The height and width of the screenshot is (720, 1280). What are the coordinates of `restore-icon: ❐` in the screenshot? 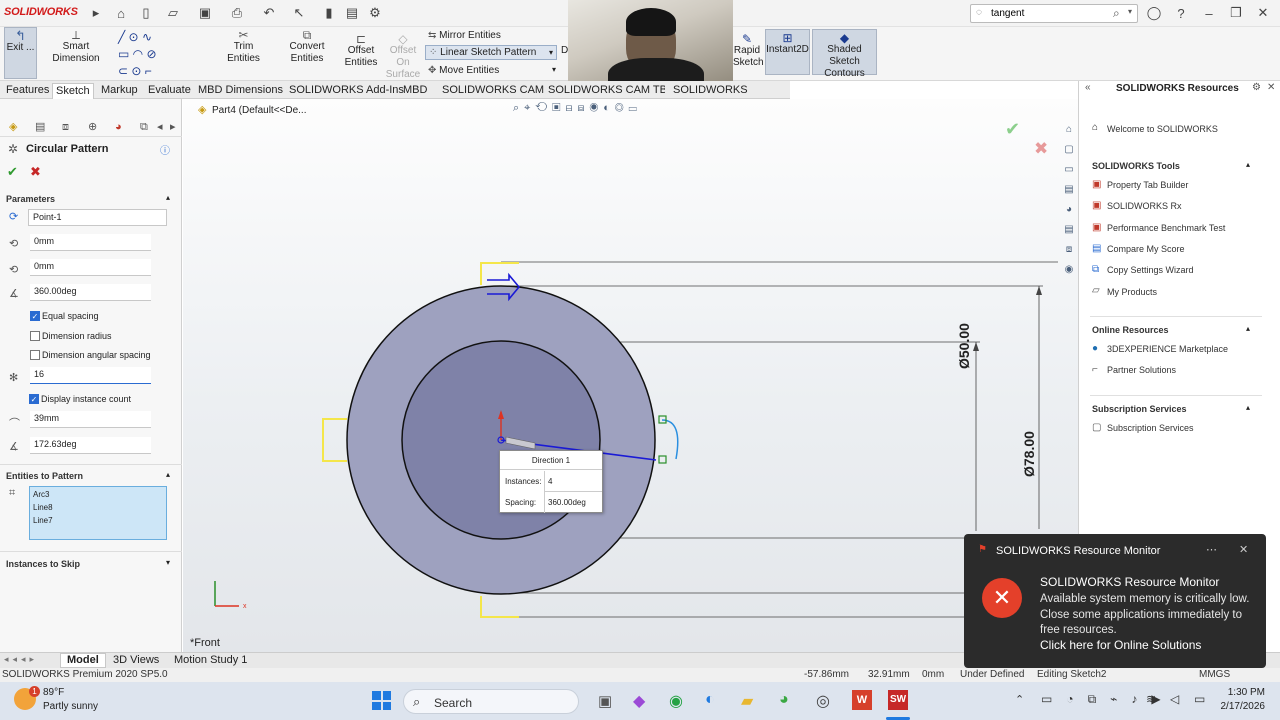 It's located at (1236, 13).